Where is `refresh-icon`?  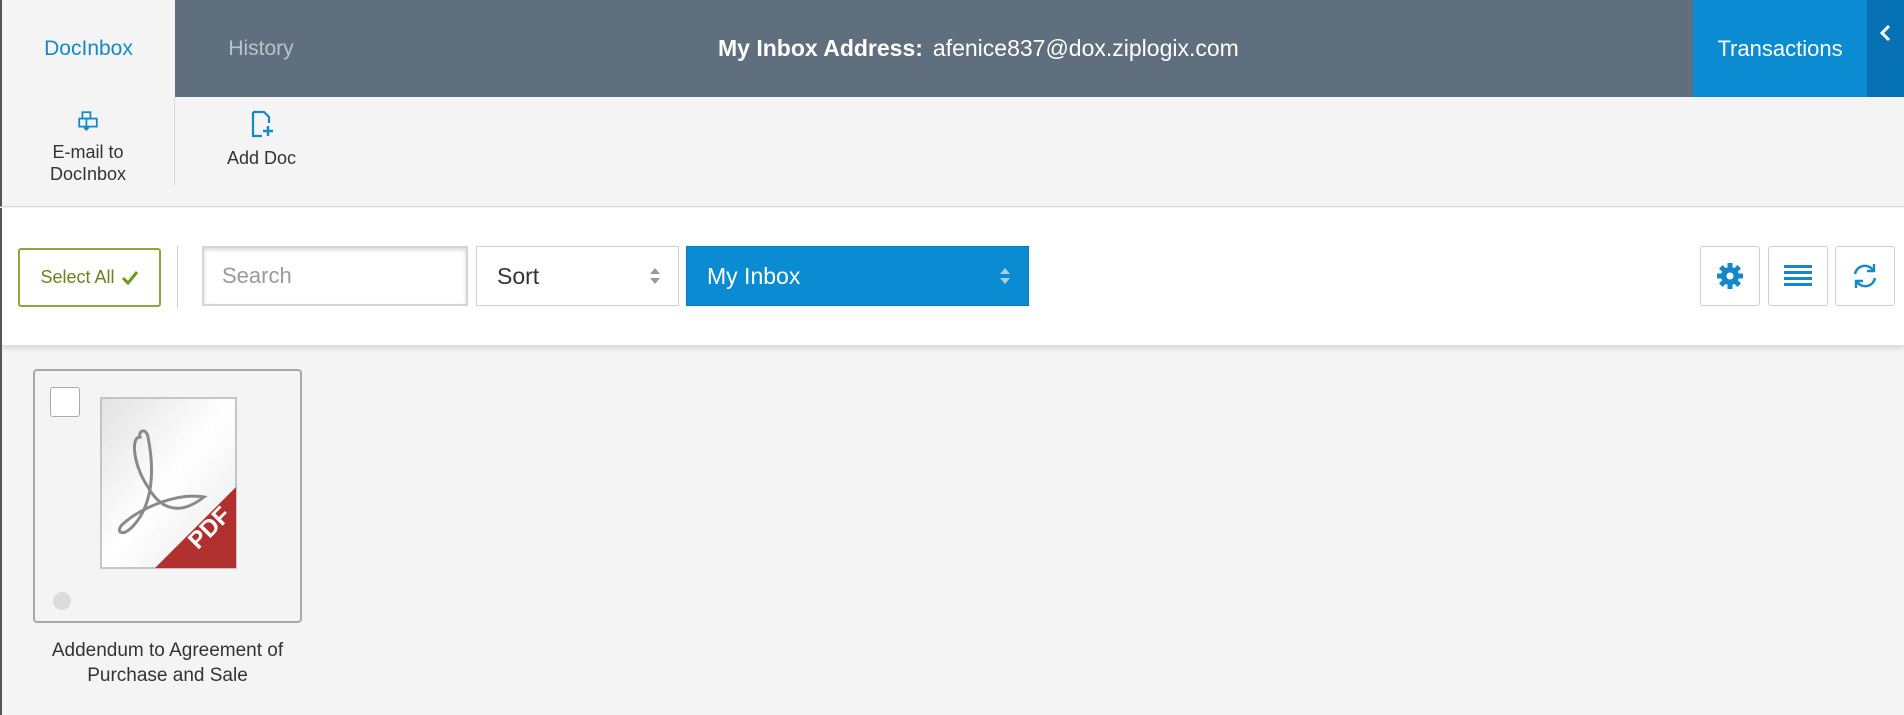
refresh-icon is located at coordinates (1865, 276).